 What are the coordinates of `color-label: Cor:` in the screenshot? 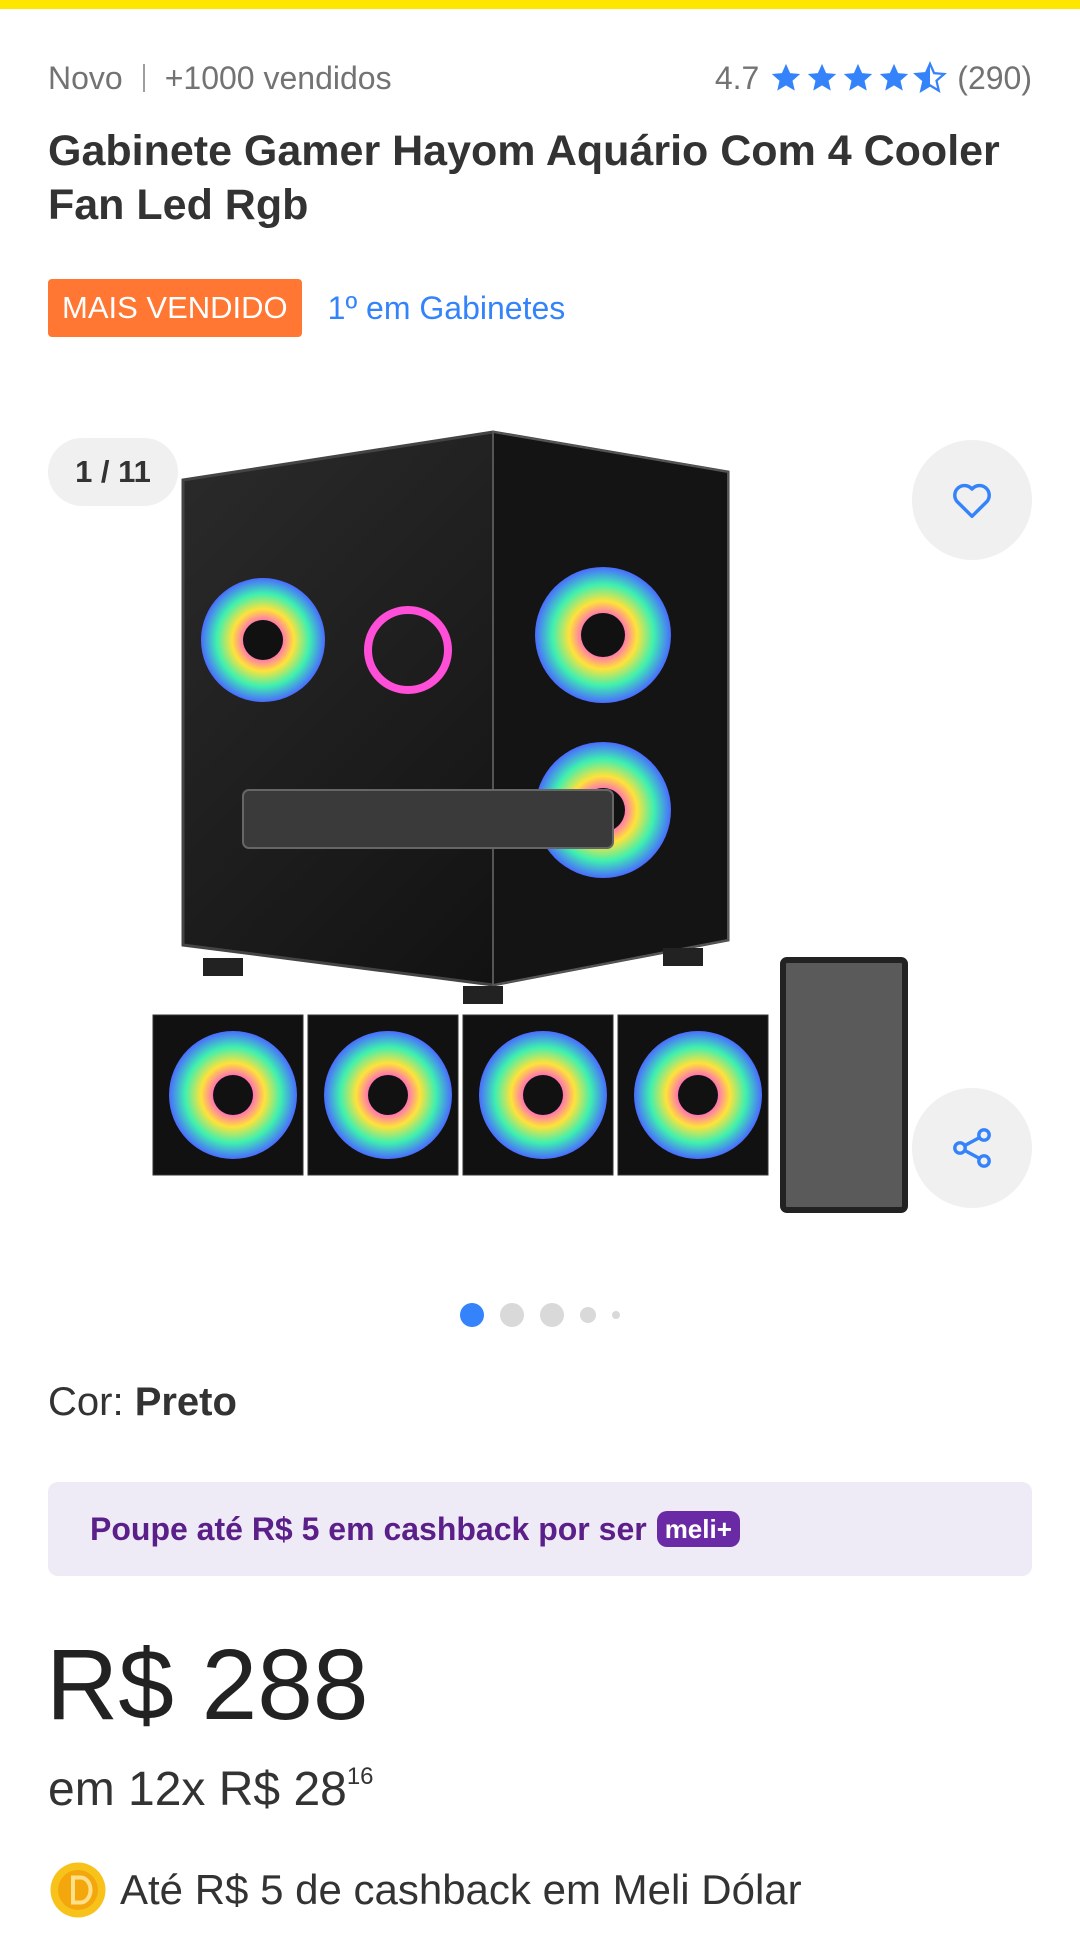 It's located at (91, 1402).